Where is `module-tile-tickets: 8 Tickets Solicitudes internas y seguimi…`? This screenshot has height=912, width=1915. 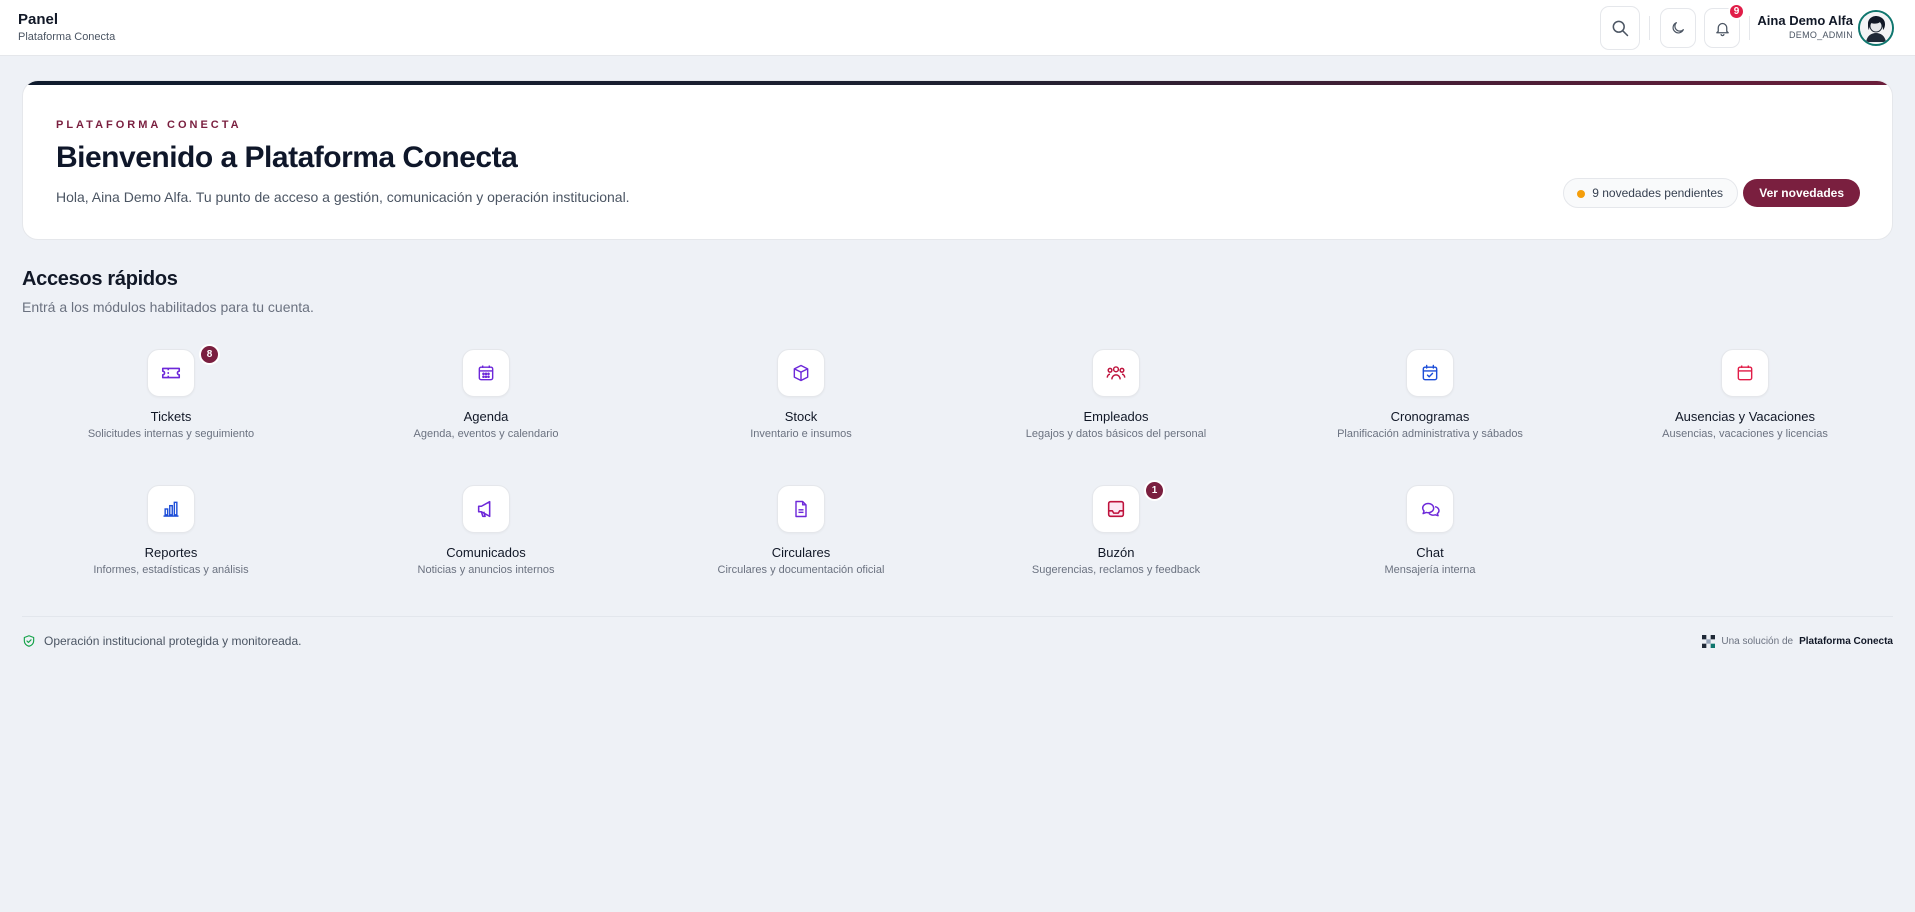 module-tile-tickets: 8 Tickets Solicitudes internas y seguimi… is located at coordinates (171, 401).